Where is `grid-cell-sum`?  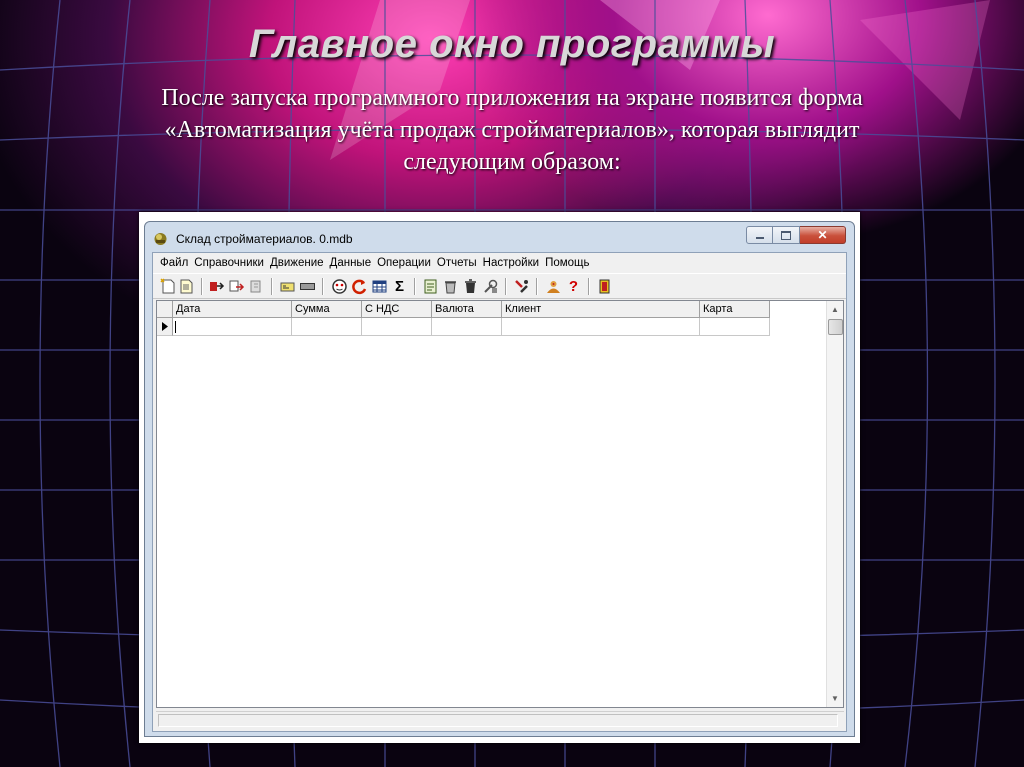
grid-cell-sum is located at coordinates (327, 327).